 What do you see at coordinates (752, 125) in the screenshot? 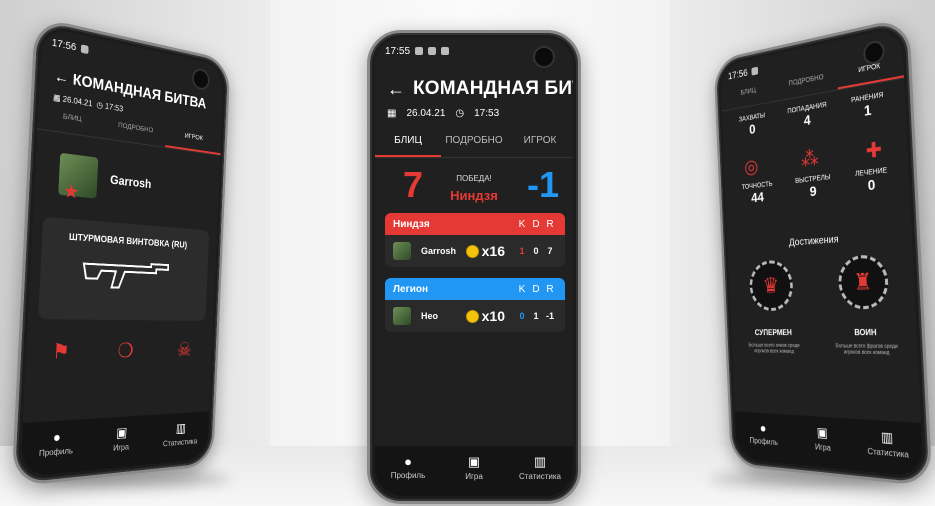
I see `stat-captures: ЗАХВАТЫ 0` at bounding box center [752, 125].